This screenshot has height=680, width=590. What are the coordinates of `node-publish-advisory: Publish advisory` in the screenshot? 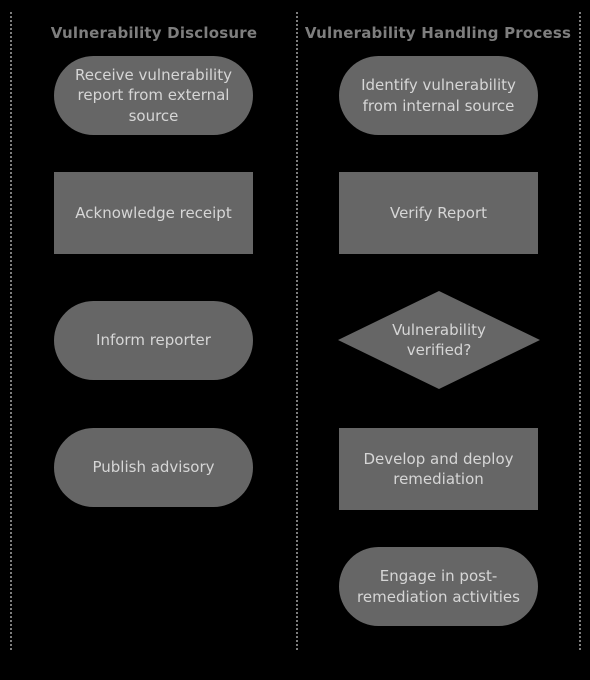 It's located at (153, 467).